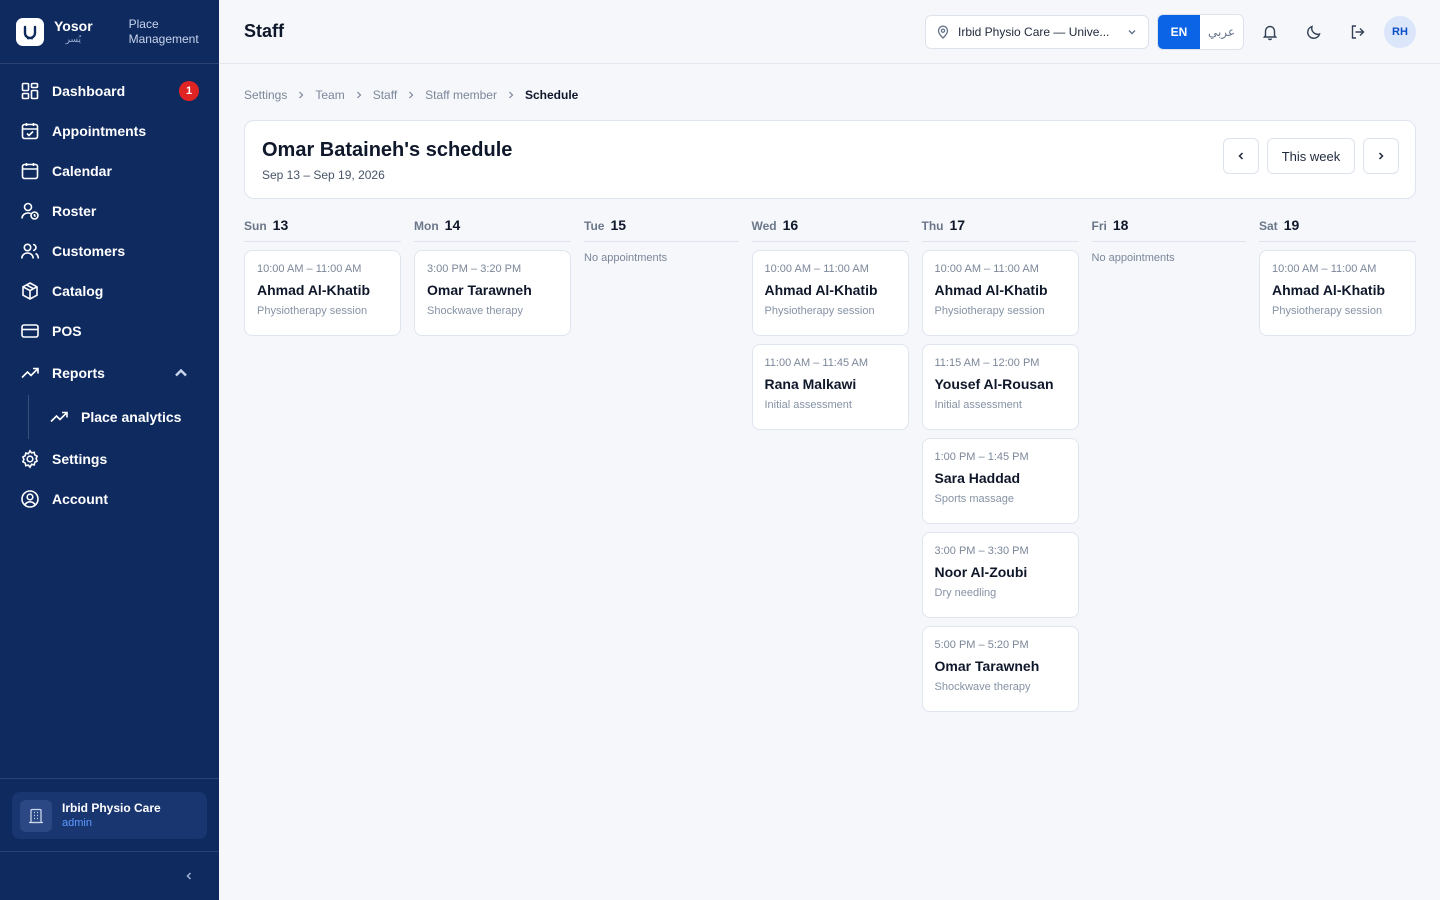 This screenshot has height=900, width=1440. I want to click on sidebar-item-customers: Customers, so click(109, 251).